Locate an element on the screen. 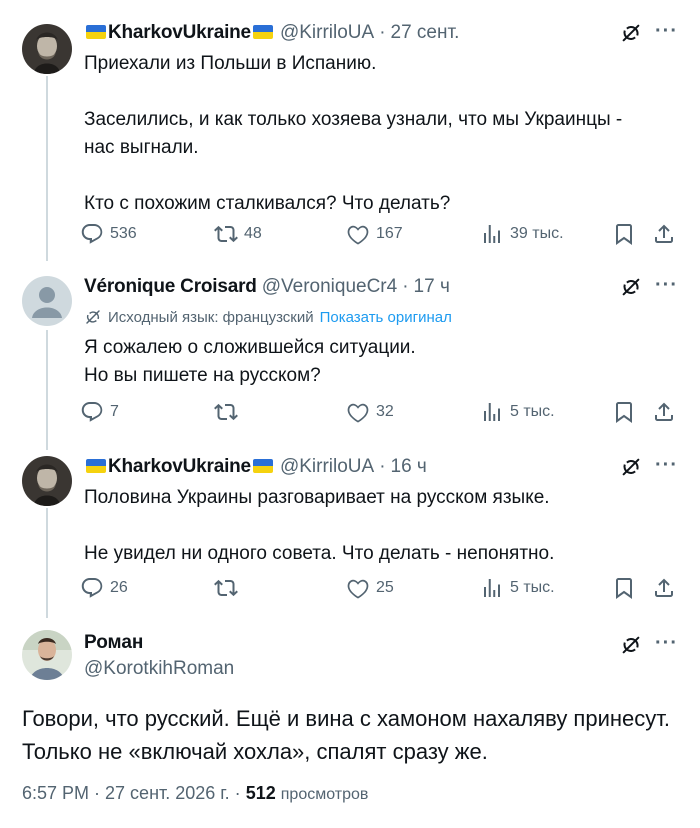 The width and height of the screenshot is (700, 828). reply-button: 7 is located at coordinates (99, 412).